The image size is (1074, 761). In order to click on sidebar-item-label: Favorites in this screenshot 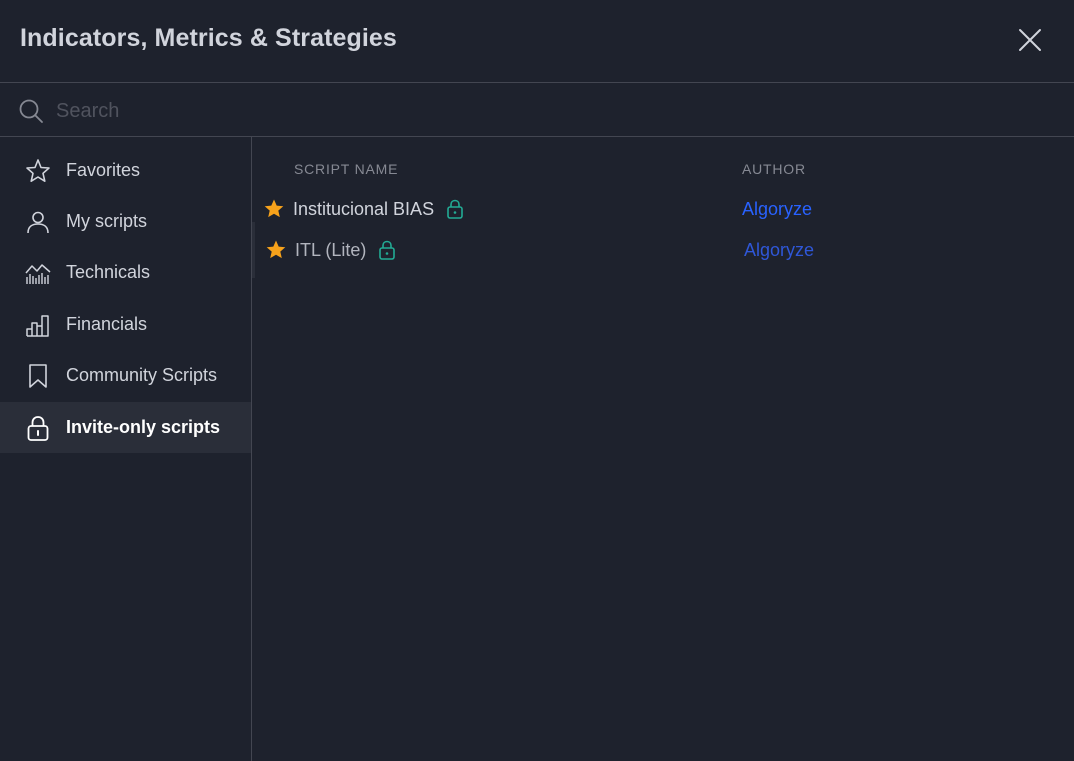, I will do `click(103, 170)`.